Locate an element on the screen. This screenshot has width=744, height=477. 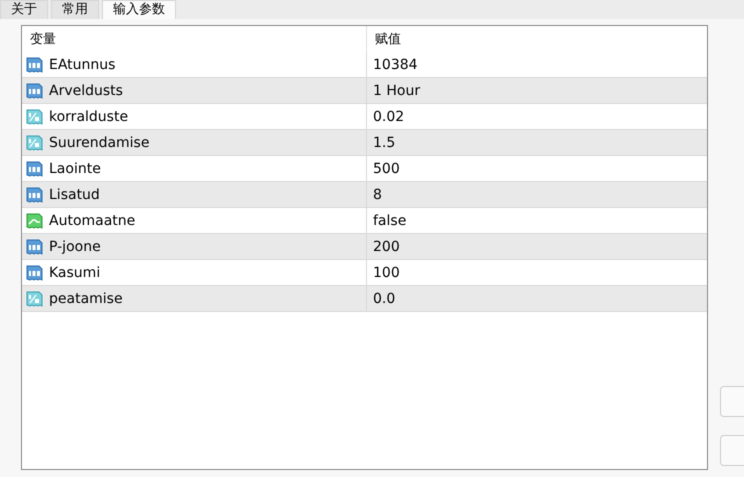
parameter-name: P-joone is located at coordinates (75, 246).